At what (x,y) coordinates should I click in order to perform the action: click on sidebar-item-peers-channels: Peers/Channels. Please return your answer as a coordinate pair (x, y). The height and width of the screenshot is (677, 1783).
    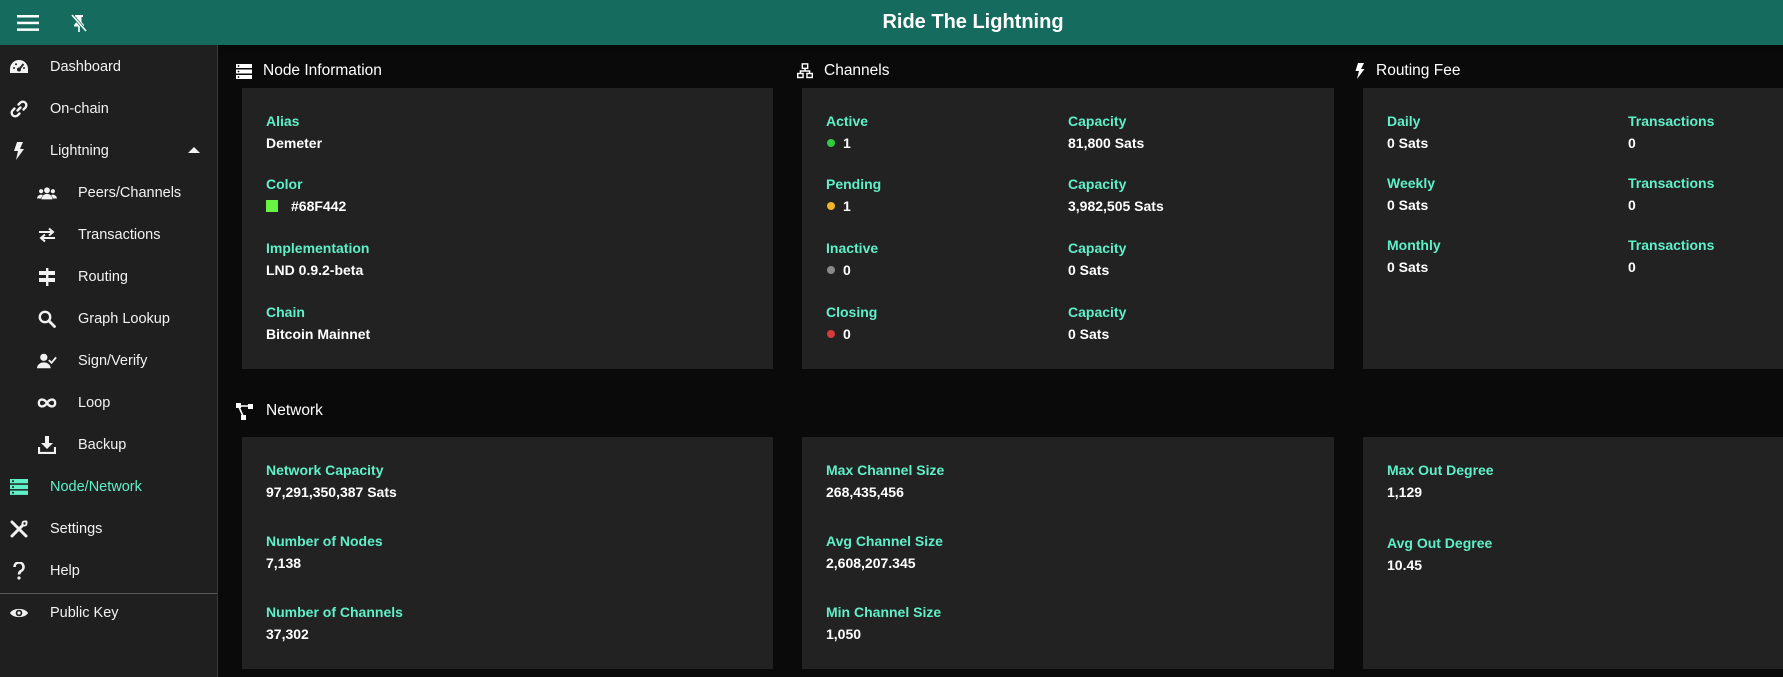
    Looking at the image, I should click on (108, 193).